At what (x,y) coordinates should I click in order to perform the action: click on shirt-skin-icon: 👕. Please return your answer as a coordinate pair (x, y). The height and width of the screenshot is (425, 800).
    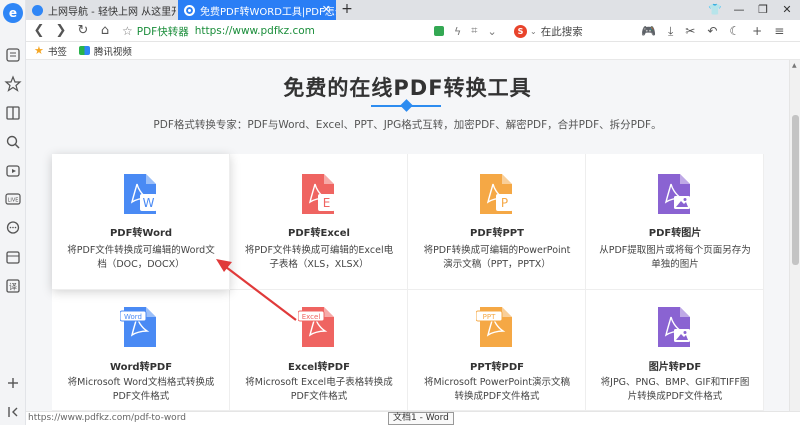
    Looking at the image, I should click on (715, 10).